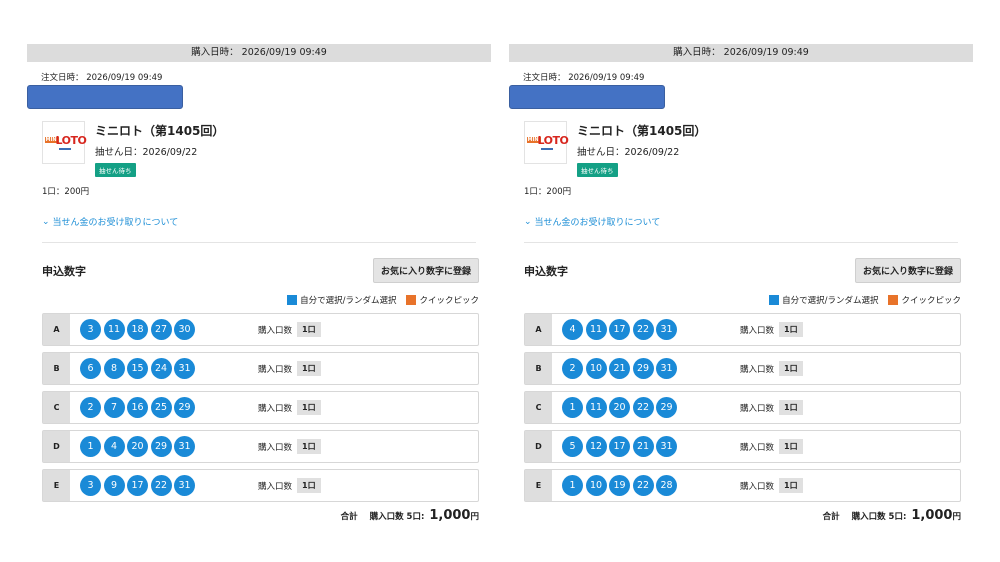 Image resolution: width=1000 pixels, height=562 pixels. I want to click on number-row: B 2 10 21 29 31 購入口数 1口, so click(742, 368).